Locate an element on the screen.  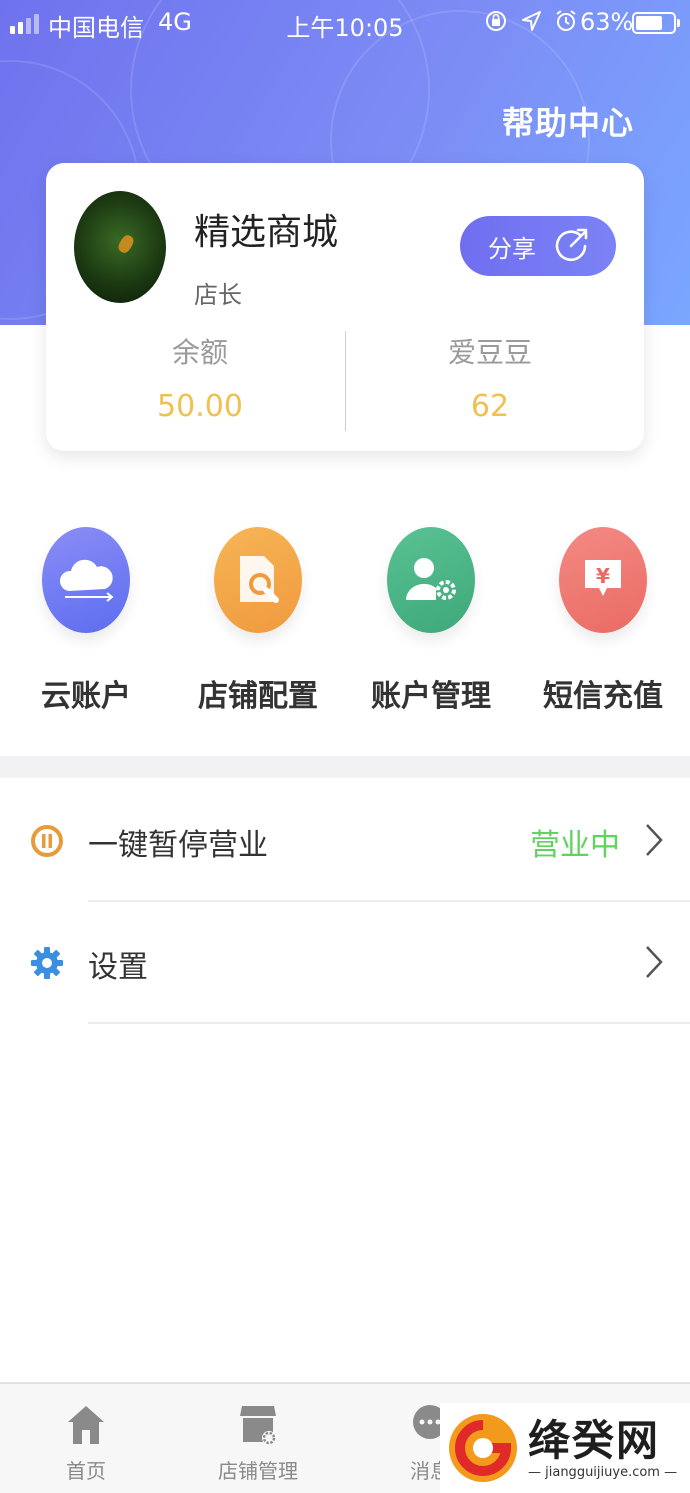
gear-icon is located at coordinates (47, 963).